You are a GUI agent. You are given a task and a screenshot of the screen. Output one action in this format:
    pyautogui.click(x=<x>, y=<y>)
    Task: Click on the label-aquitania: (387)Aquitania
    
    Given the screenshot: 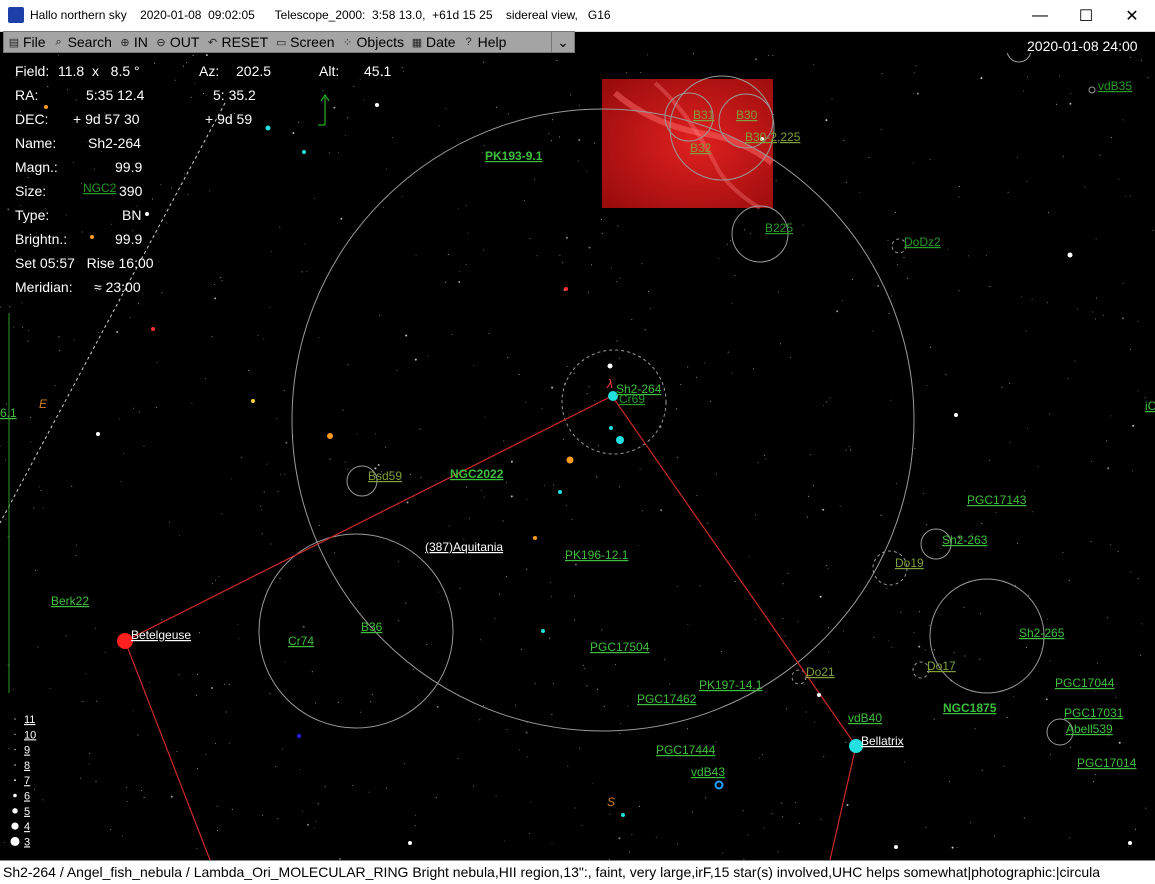 What is the action you would take?
    pyautogui.click(x=464, y=547)
    